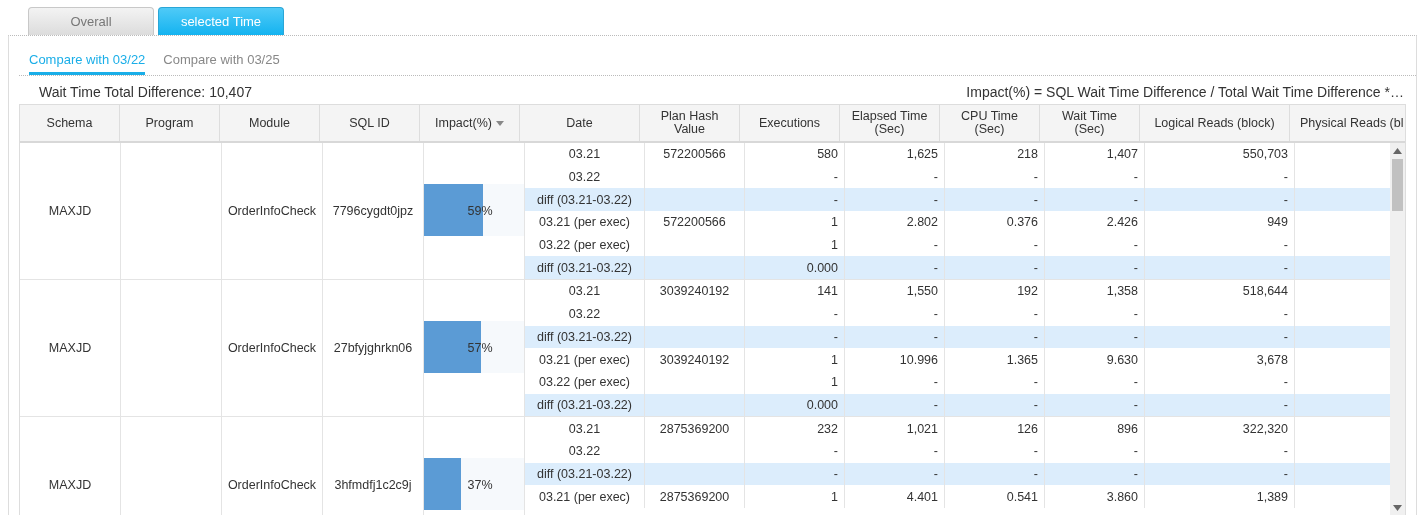 Image resolution: width=1425 pixels, height=515 pixels. What do you see at coordinates (990, 123) in the screenshot?
I see `column-header: CPU Time (Sec)` at bounding box center [990, 123].